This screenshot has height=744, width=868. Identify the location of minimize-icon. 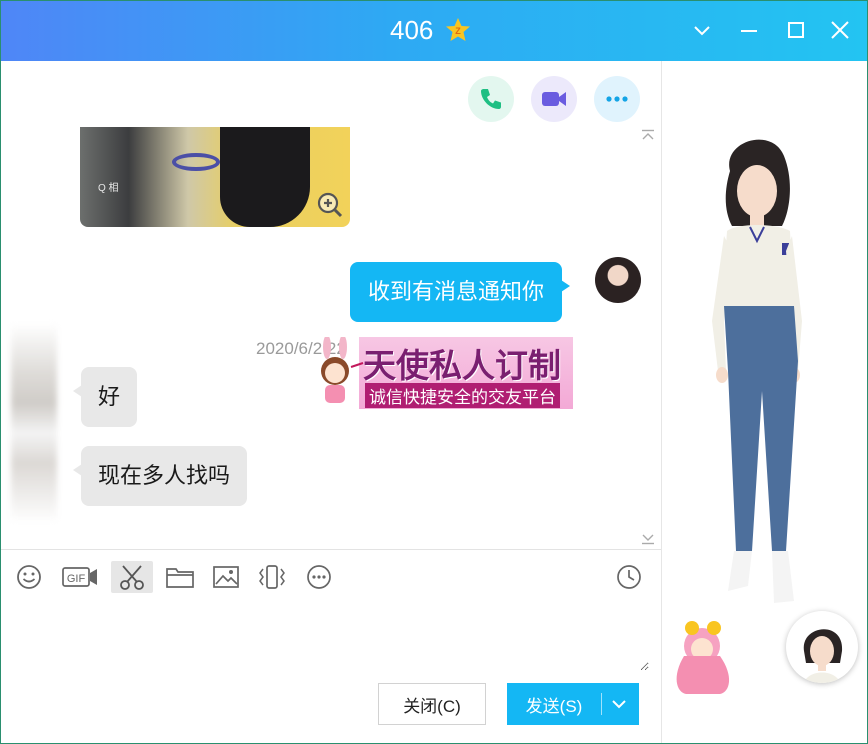
(749, 30).